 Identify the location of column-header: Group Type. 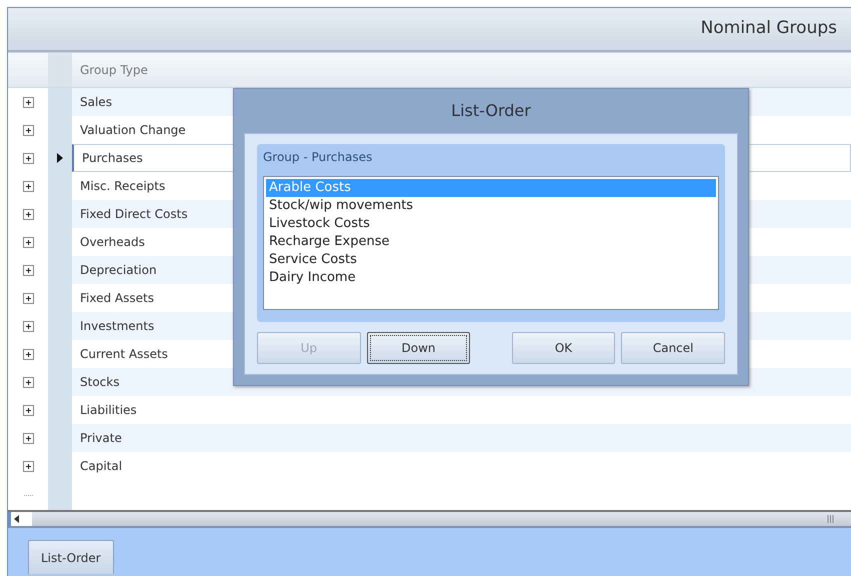
(114, 70).